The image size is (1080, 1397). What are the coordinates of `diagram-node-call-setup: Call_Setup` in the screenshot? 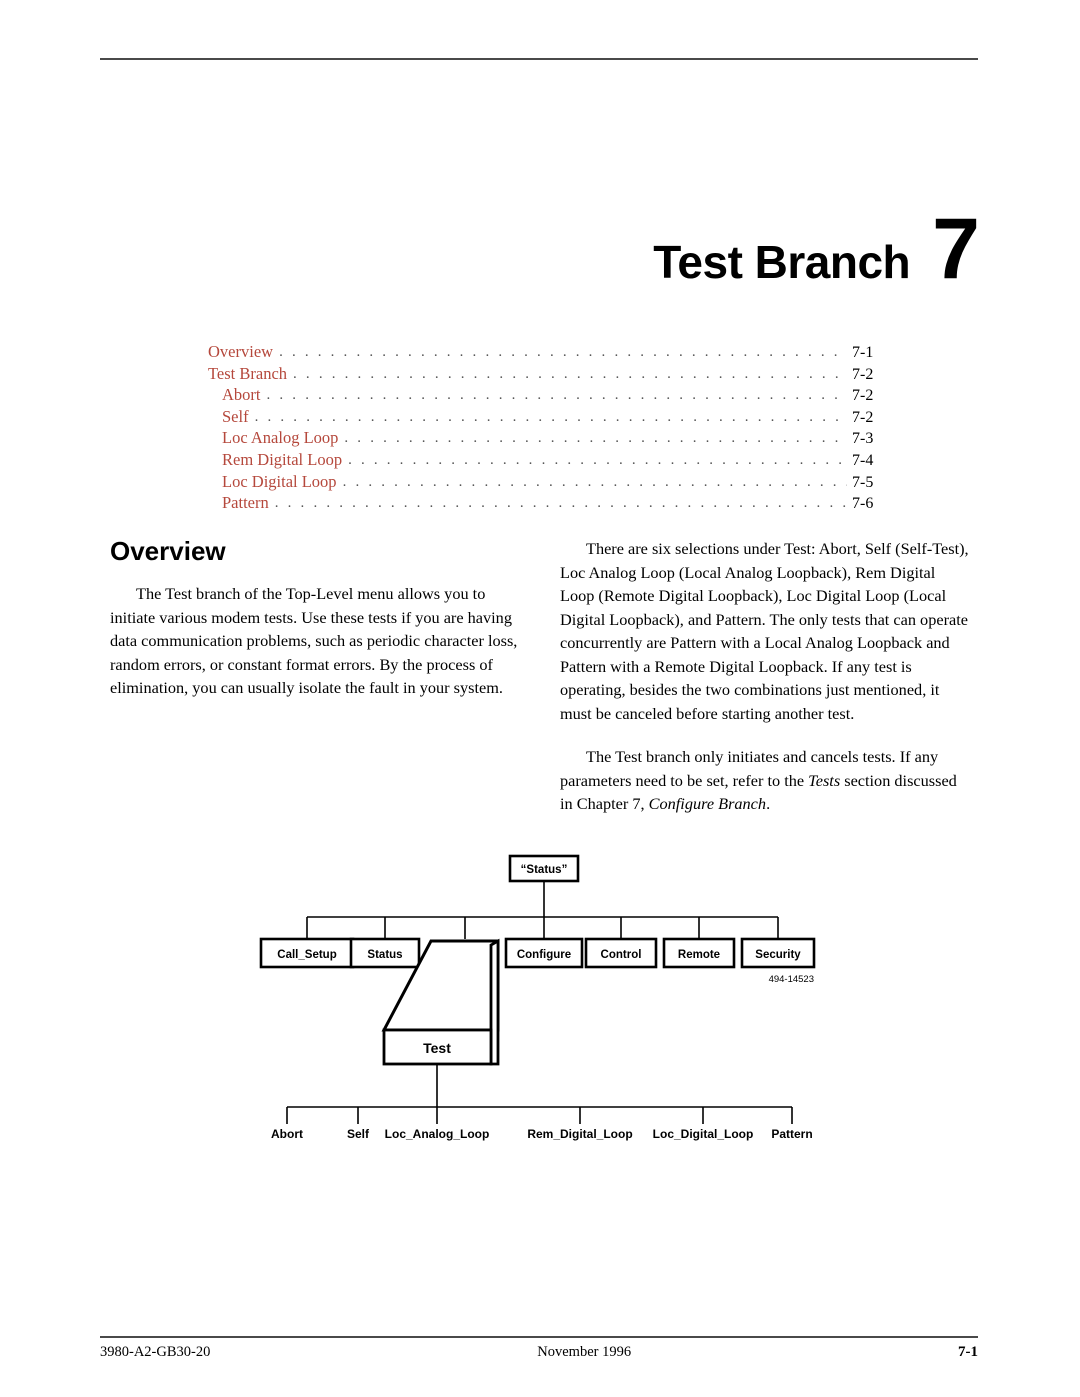 It's located at (307, 953).